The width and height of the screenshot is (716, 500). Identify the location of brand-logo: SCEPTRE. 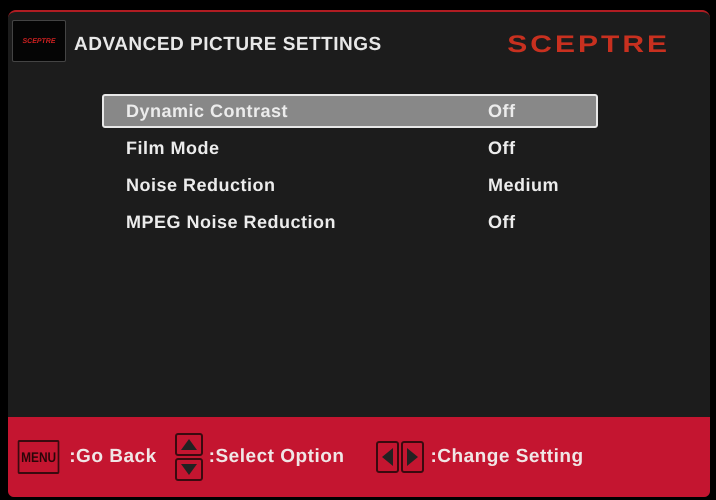
(588, 45).